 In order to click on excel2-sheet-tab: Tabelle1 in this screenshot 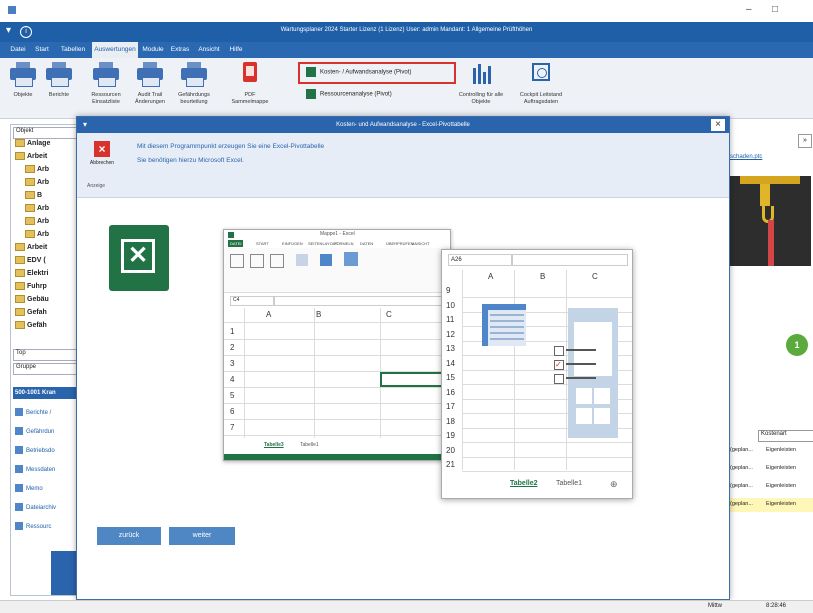, I will do `click(569, 483)`.